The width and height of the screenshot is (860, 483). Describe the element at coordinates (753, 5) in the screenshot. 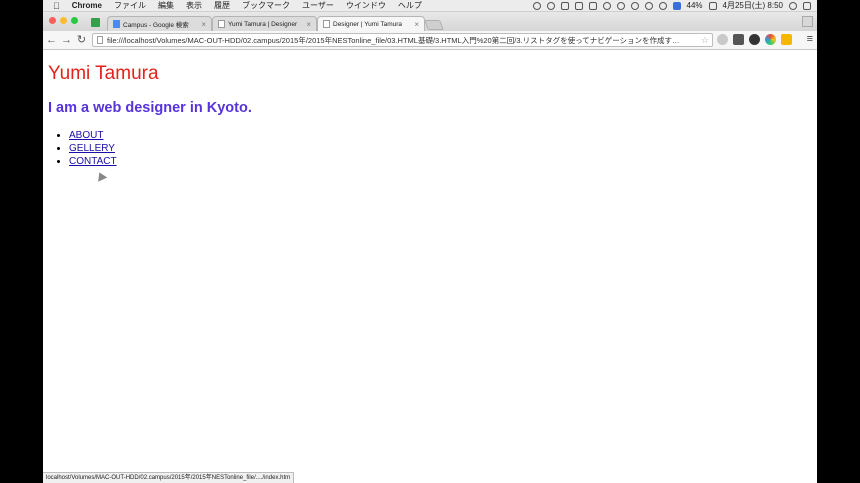

I see `clock: 4月25日(土) 8:50` at that location.